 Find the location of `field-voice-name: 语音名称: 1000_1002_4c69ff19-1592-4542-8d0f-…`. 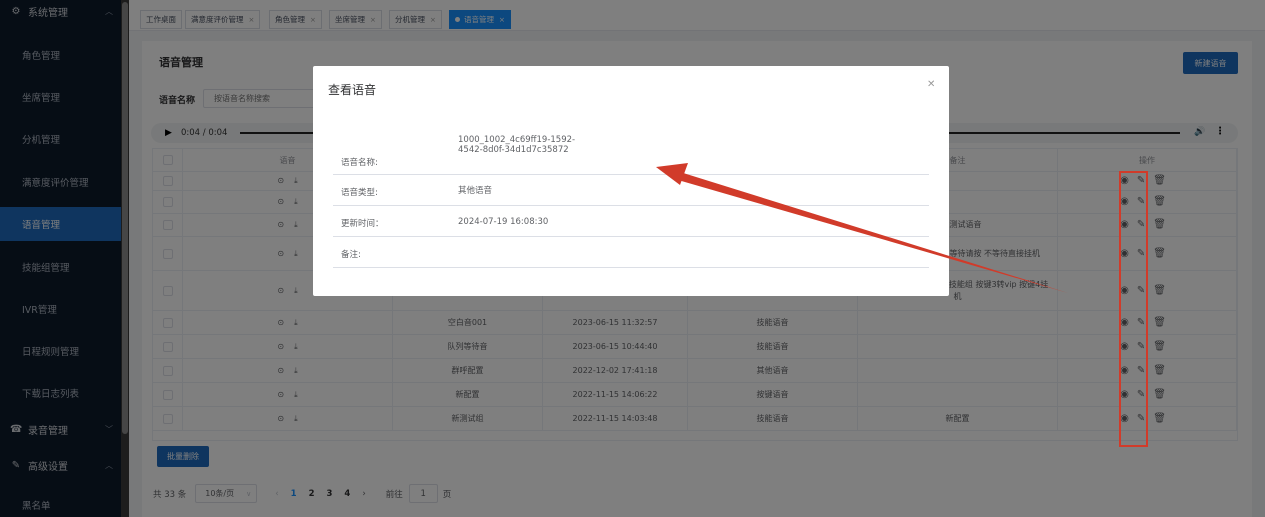

field-voice-name: 语音名称: 1000_1002_4c69ff19-1592-4542-8d0f-… is located at coordinates (631, 152).